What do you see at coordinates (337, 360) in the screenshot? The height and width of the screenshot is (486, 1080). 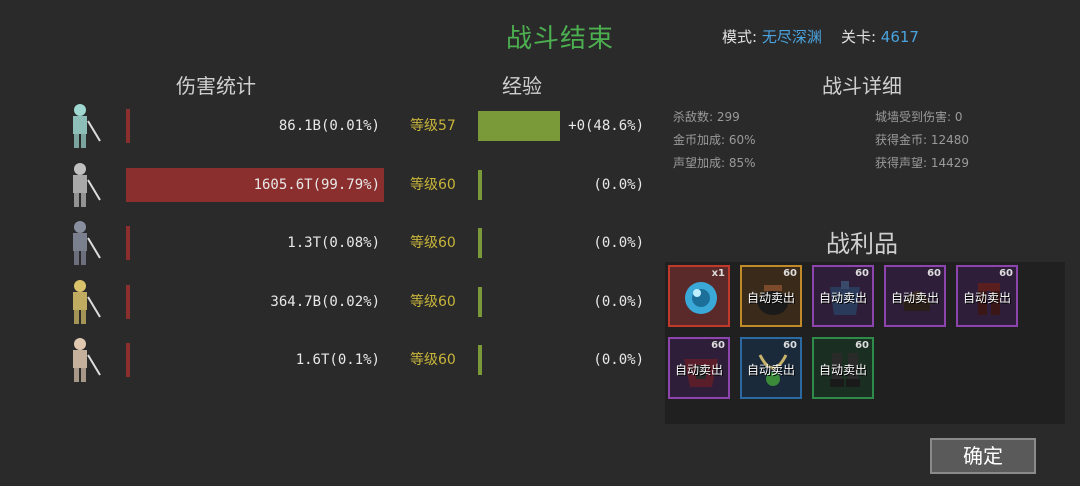 I see `damage-value: 1.6T(0.1%)` at bounding box center [337, 360].